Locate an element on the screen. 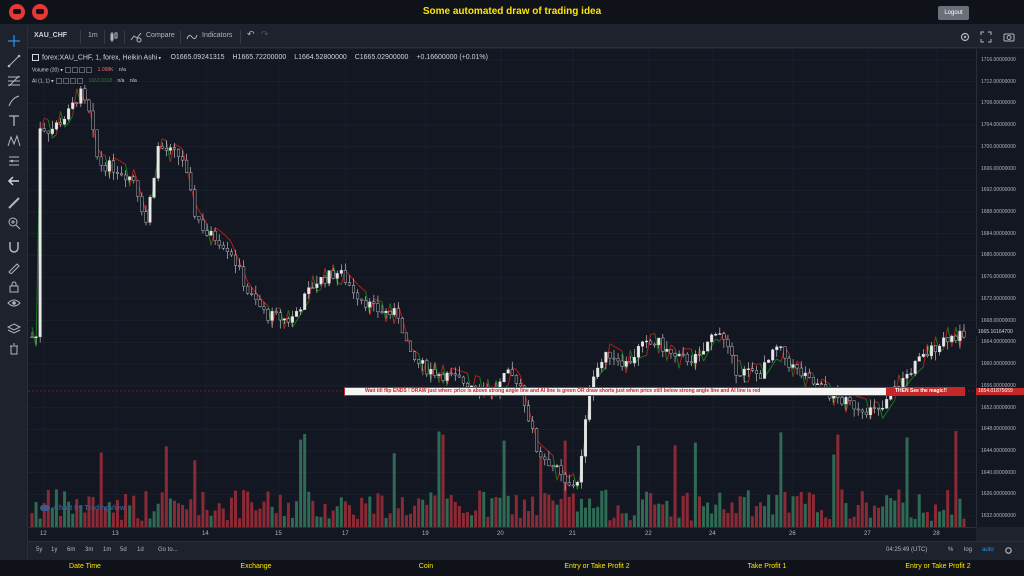 The height and width of the screenshot is (576, 1024). compare-icon is located at coordinates (136, 37).